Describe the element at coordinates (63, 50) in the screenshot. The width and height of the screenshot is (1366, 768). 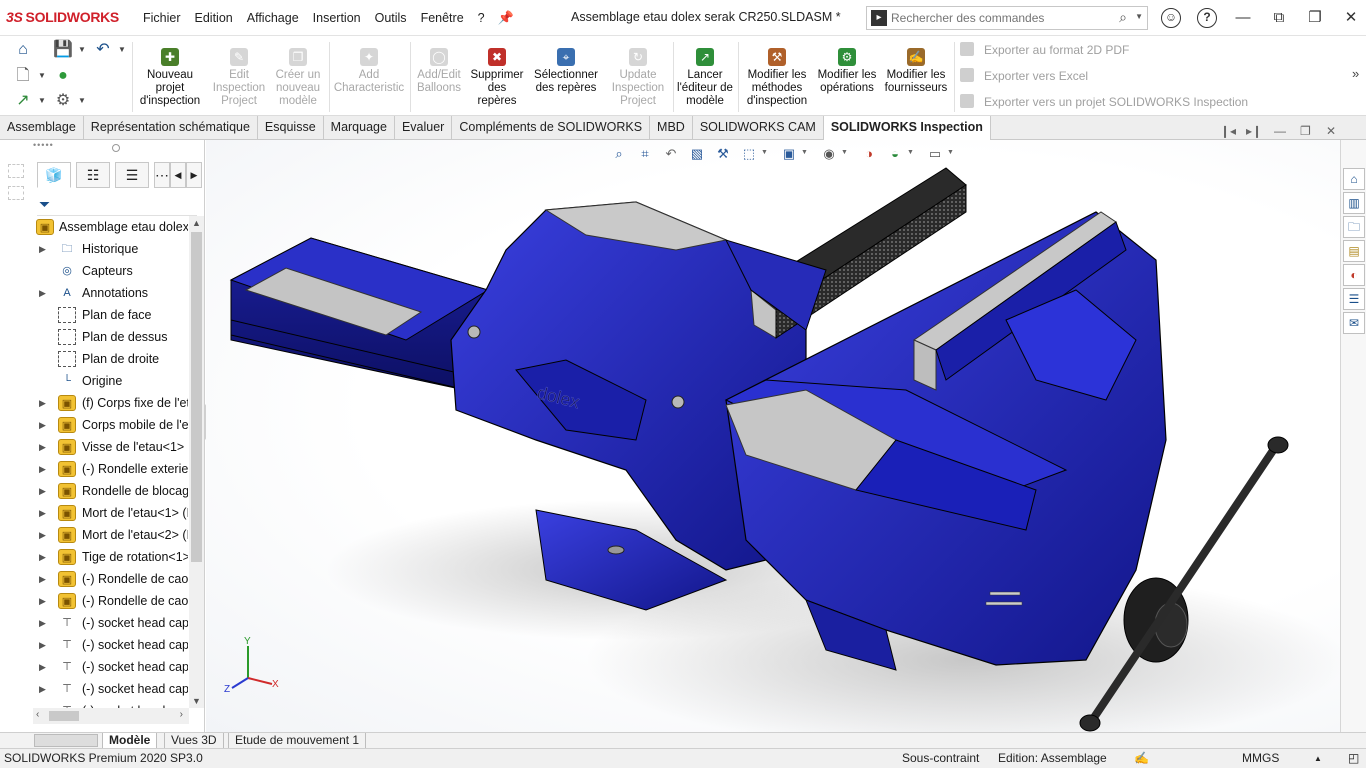
I see `save-icon: 💾` at that location.